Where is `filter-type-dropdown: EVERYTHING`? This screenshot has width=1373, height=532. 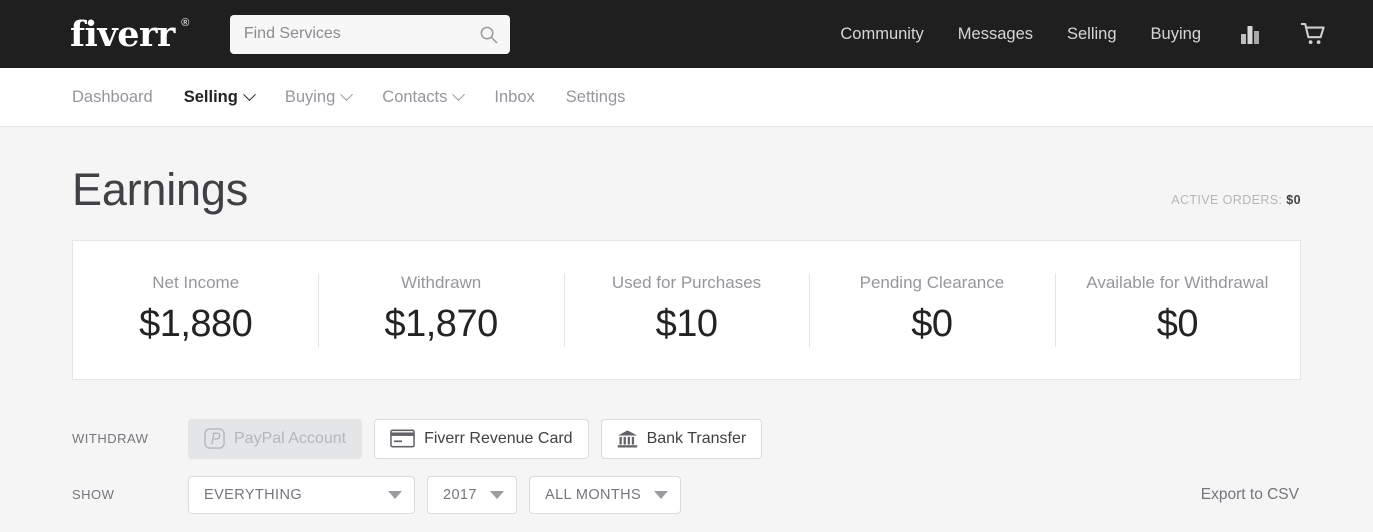
filter-type-dropdown: EVERYTHING is located at coordinates (301, 494).